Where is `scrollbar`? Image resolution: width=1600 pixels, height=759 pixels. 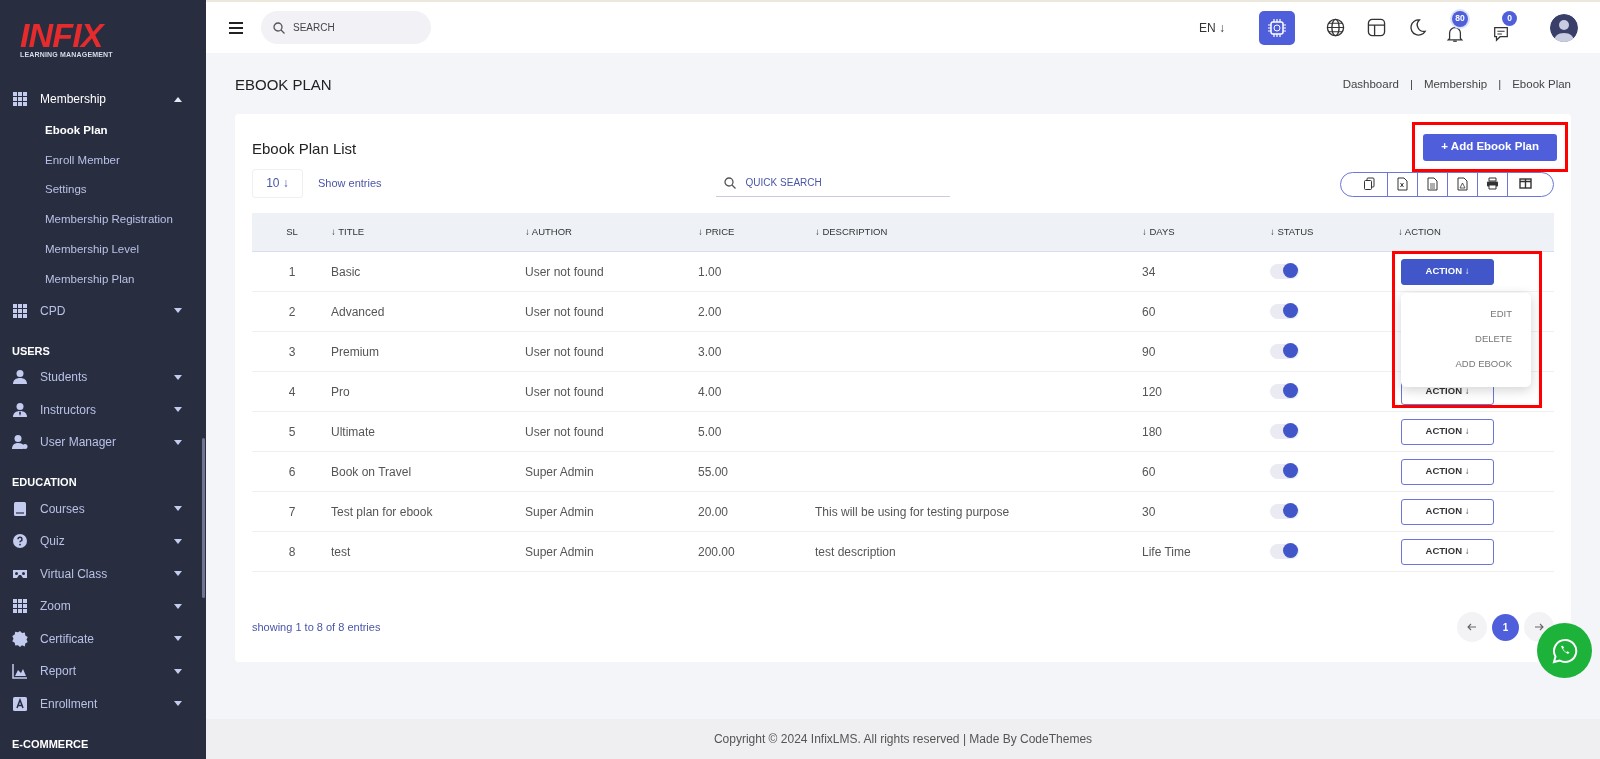
scrollbar is located at coordinates (203, 518).